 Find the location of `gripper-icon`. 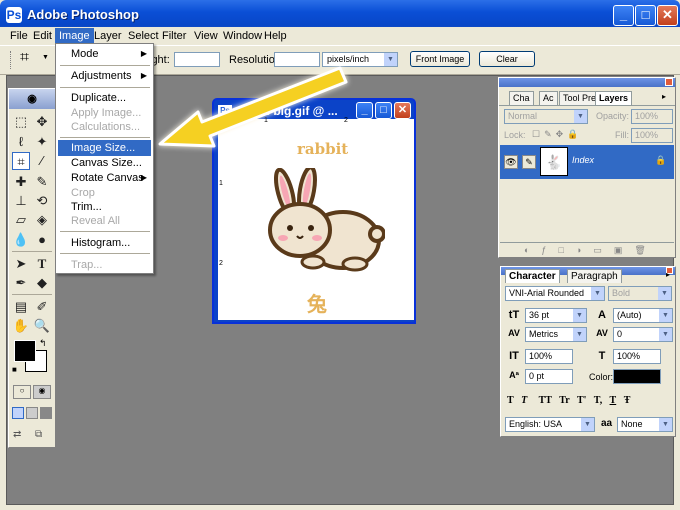

gripper-icon is located at coordinates (11, 60).